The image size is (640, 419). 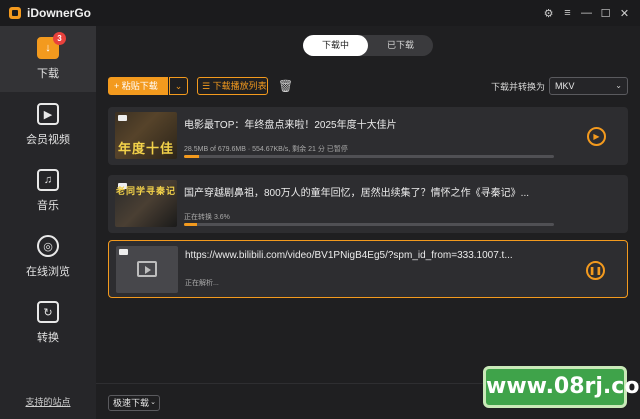 What do you see at coordinates (48, 312) in the screenshot?
I see `convert-icon: ↻` at bounding box center [48, 312].